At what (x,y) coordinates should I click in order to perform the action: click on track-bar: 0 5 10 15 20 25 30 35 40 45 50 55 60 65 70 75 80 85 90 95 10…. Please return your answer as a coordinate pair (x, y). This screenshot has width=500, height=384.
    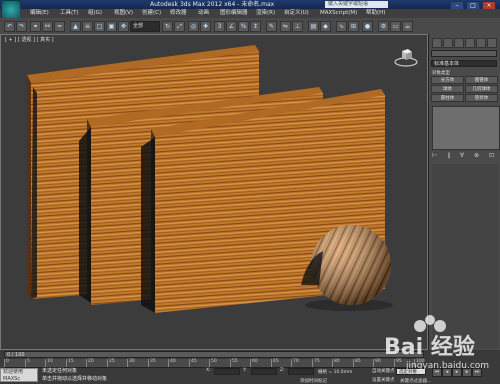
    Looking at the image, I should click on (214, 363).